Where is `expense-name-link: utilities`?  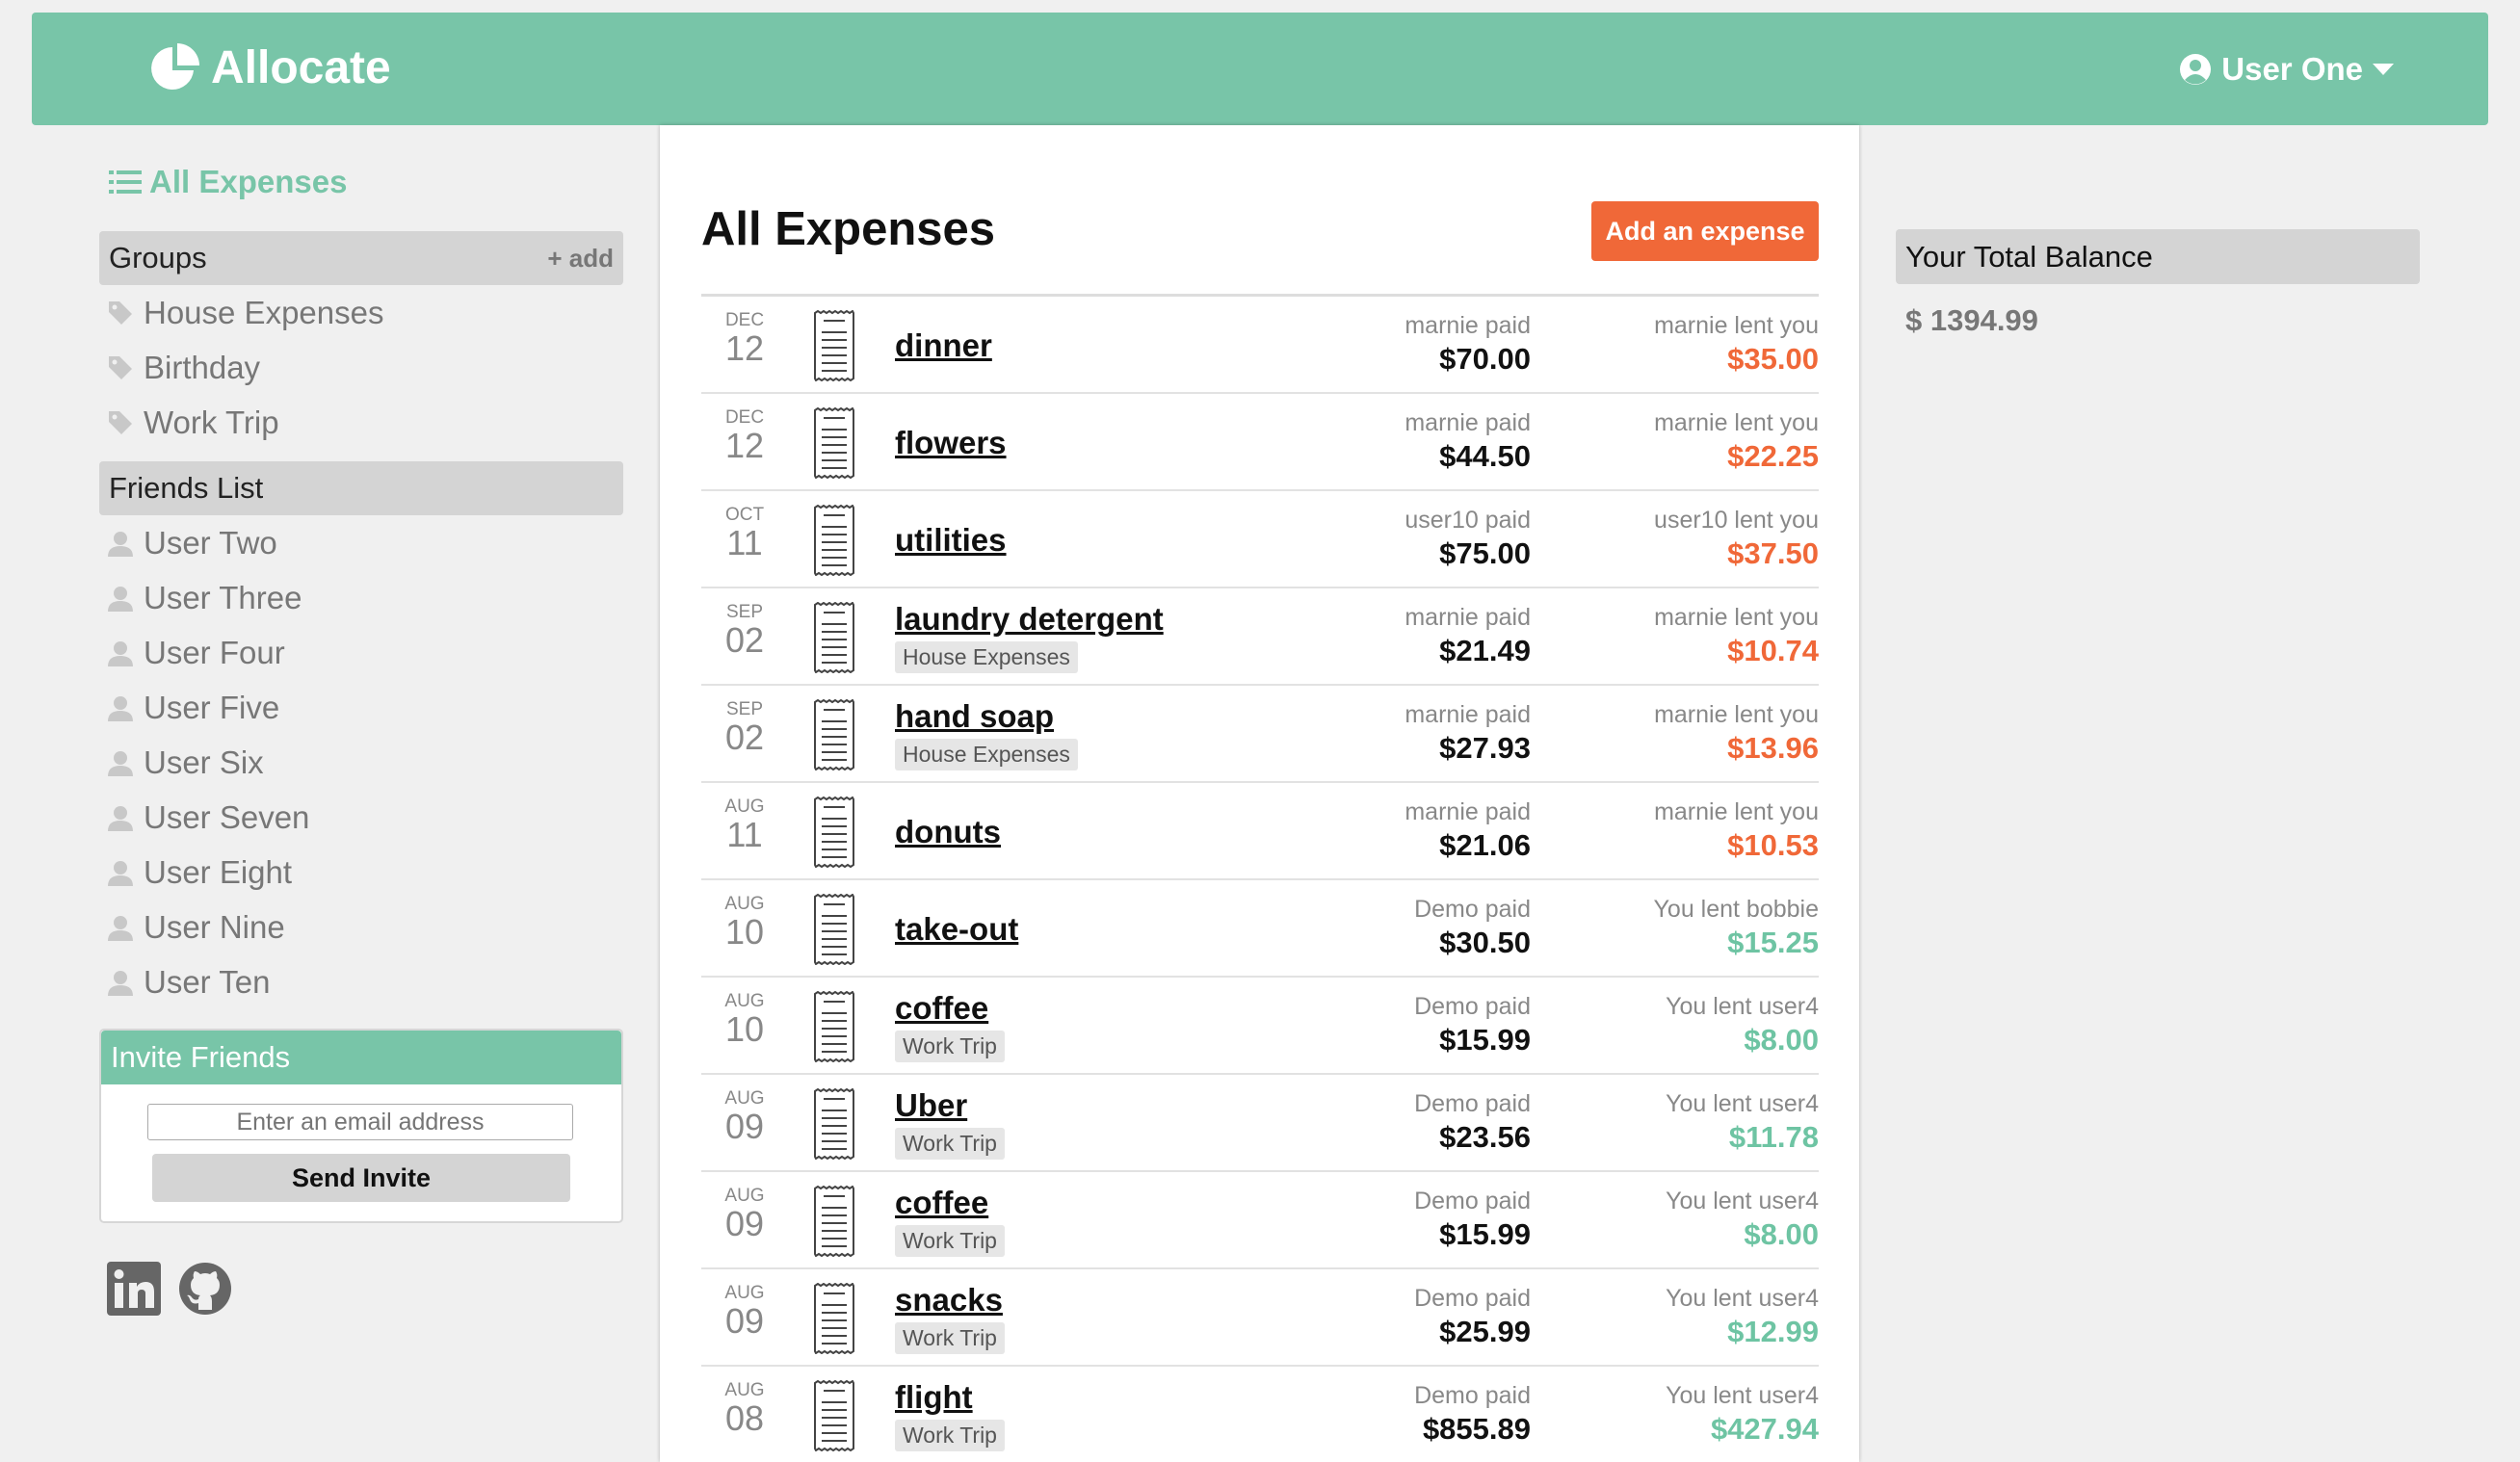
expense-name-link: utilities is located at coordinates (951, 540).